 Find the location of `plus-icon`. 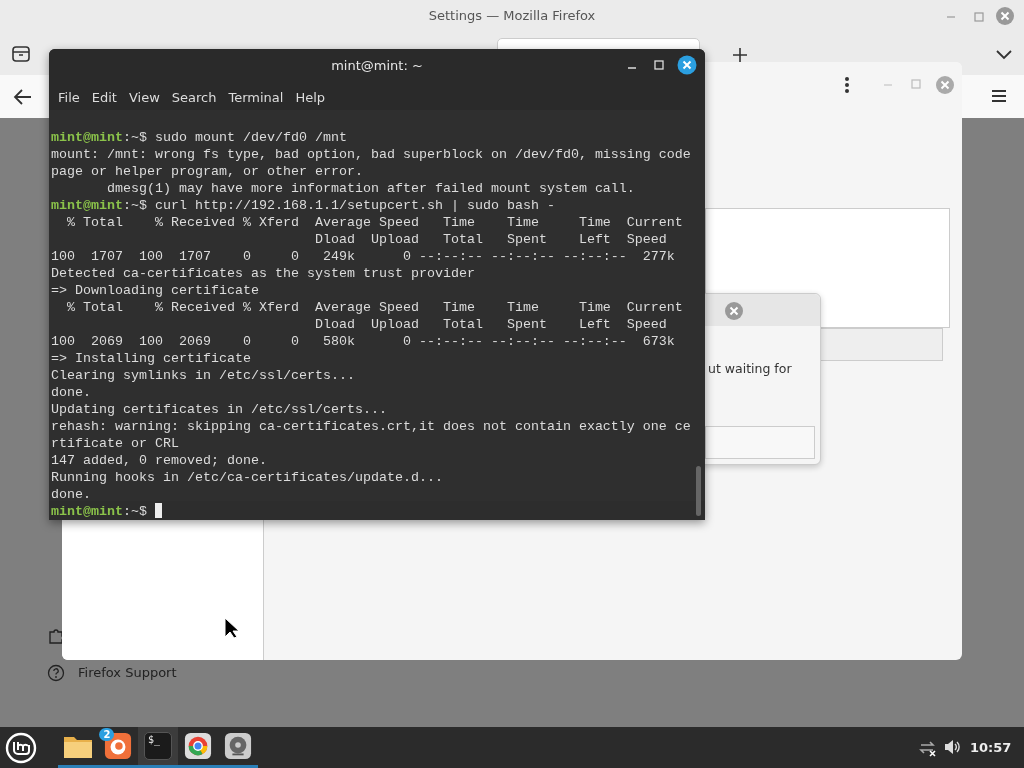

plus-icon is located at coordinates (740, 55).